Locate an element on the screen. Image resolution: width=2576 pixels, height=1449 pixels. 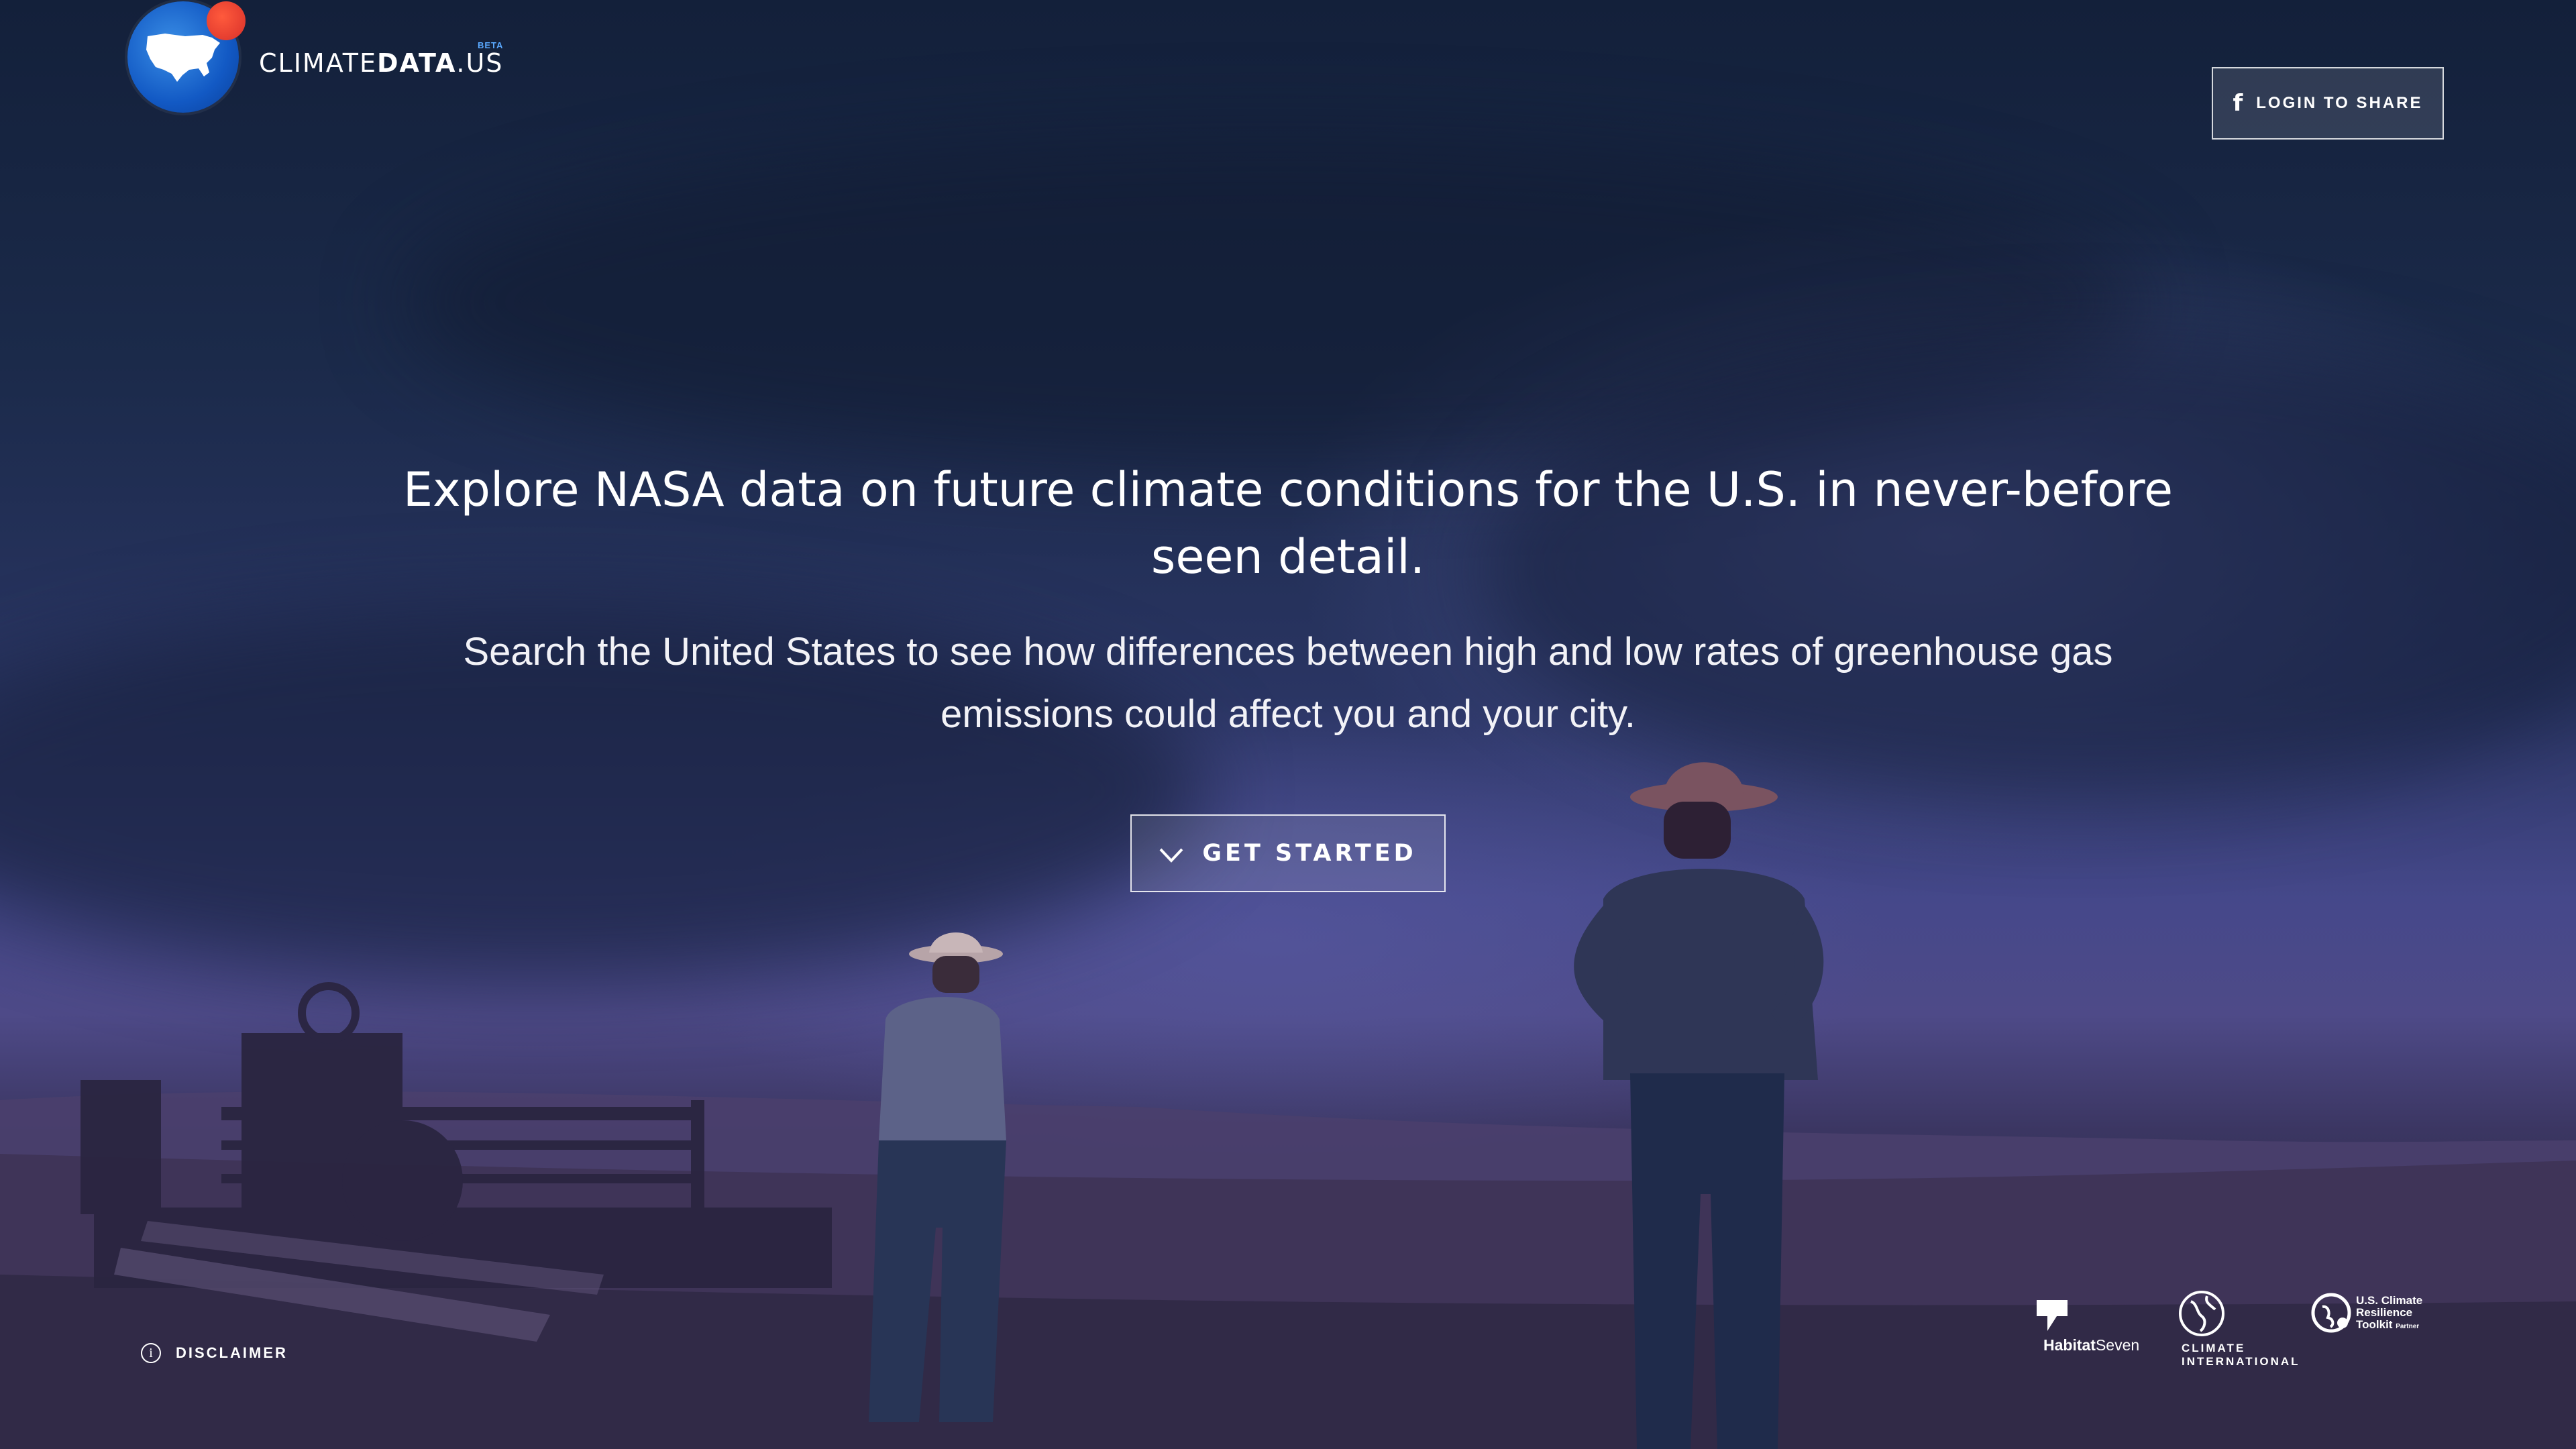
logo-accent-dot is located at coordinates (226, 20).